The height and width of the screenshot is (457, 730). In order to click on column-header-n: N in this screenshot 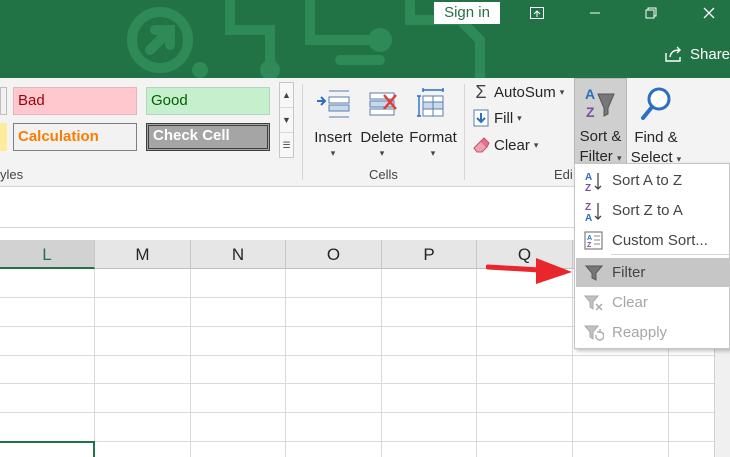, I will do `click(238, 254)`.